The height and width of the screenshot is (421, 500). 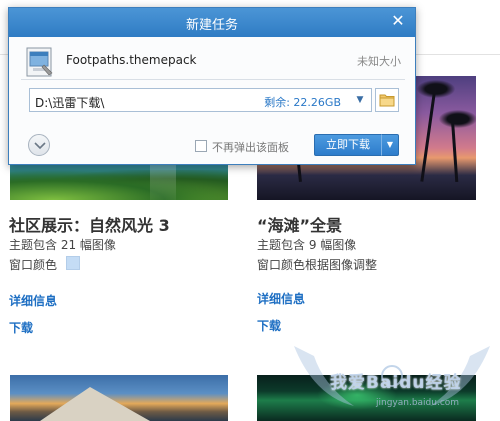 I want to click on dialog-titlebar: 新建任务 ✕, so click(x=212, y=22).